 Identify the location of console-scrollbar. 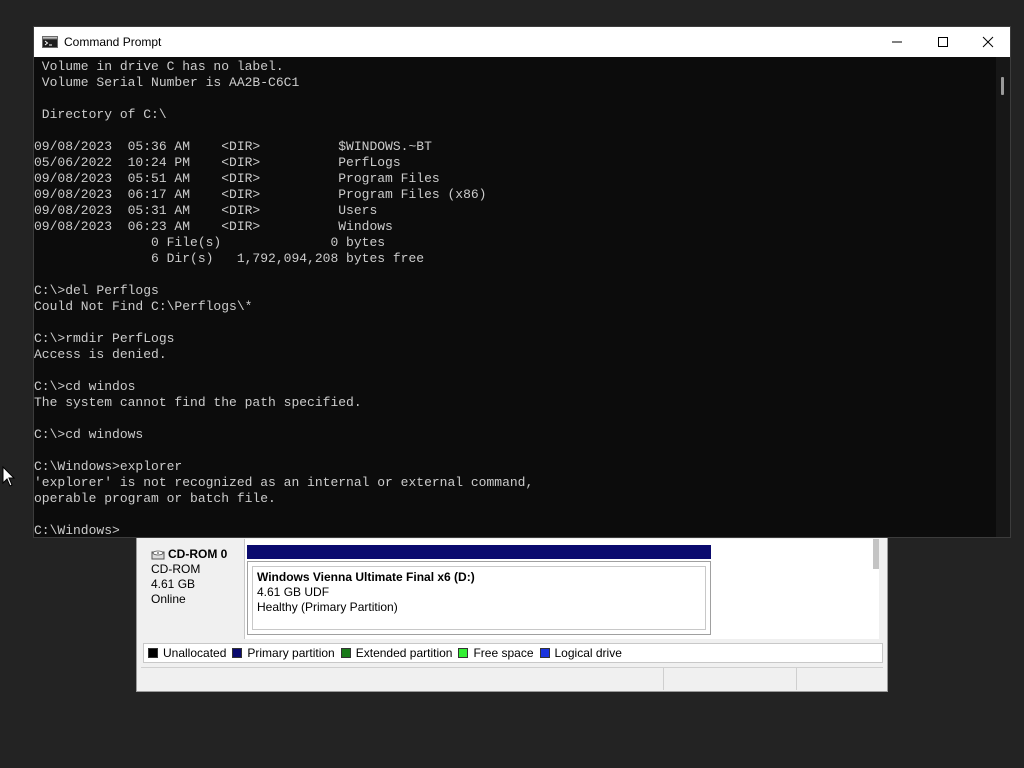
(1003, 297).